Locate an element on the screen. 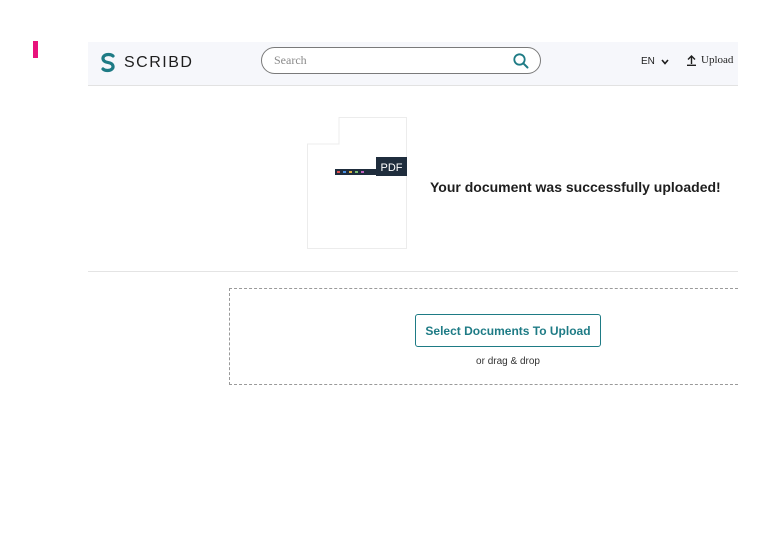  scribd-logo: SCRIBD is located at coordinates (145, 63).